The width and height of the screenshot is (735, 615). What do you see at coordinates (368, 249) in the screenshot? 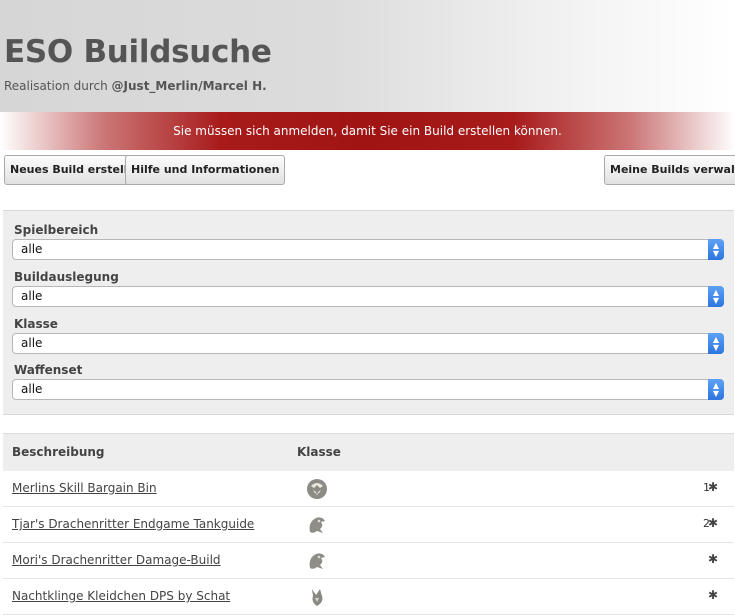
I see `select-spielbereich: alle ▲ ▼` at bounding box center [368, 249].